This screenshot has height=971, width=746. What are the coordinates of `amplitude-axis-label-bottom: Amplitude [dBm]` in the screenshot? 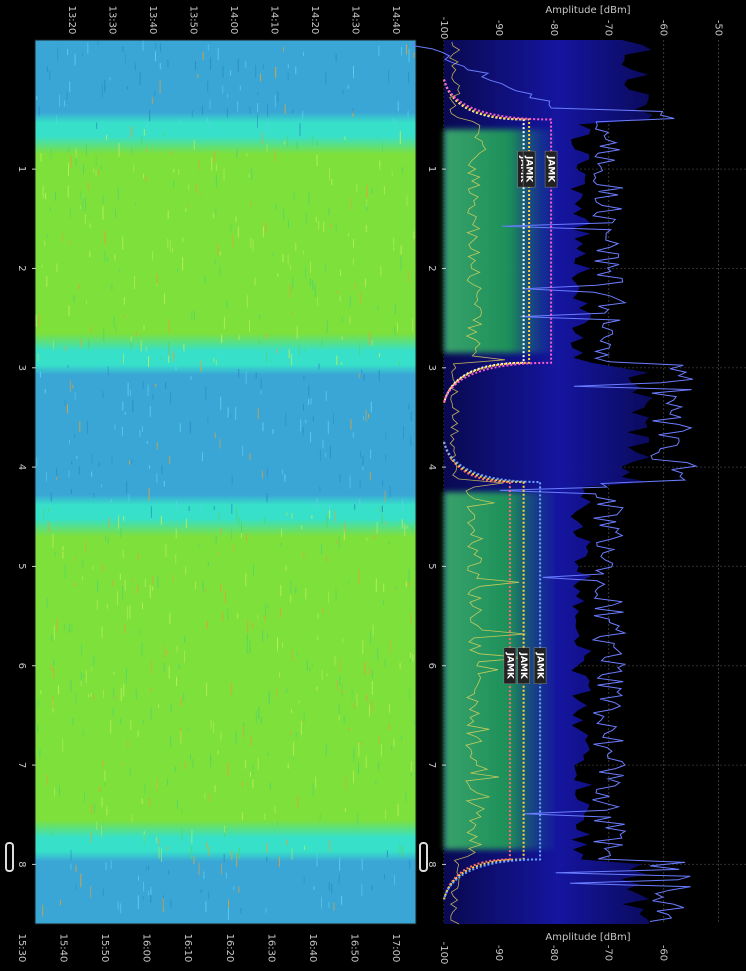 It's located at (587, 937).